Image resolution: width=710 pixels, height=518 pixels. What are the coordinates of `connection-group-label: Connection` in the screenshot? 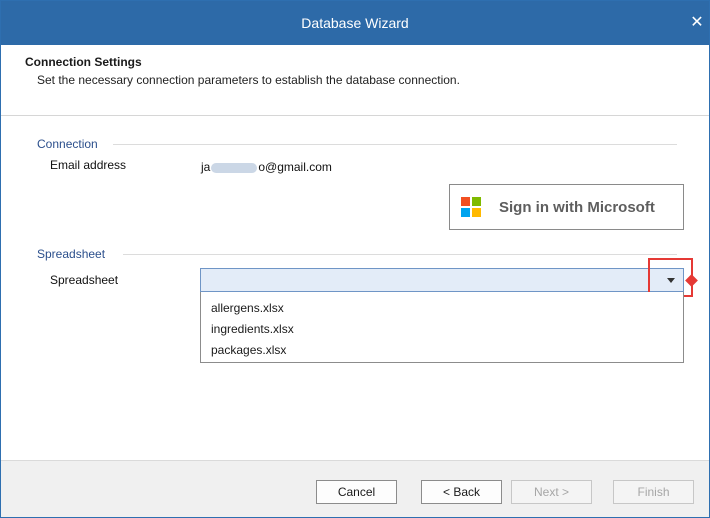 It's located at (67, 144).